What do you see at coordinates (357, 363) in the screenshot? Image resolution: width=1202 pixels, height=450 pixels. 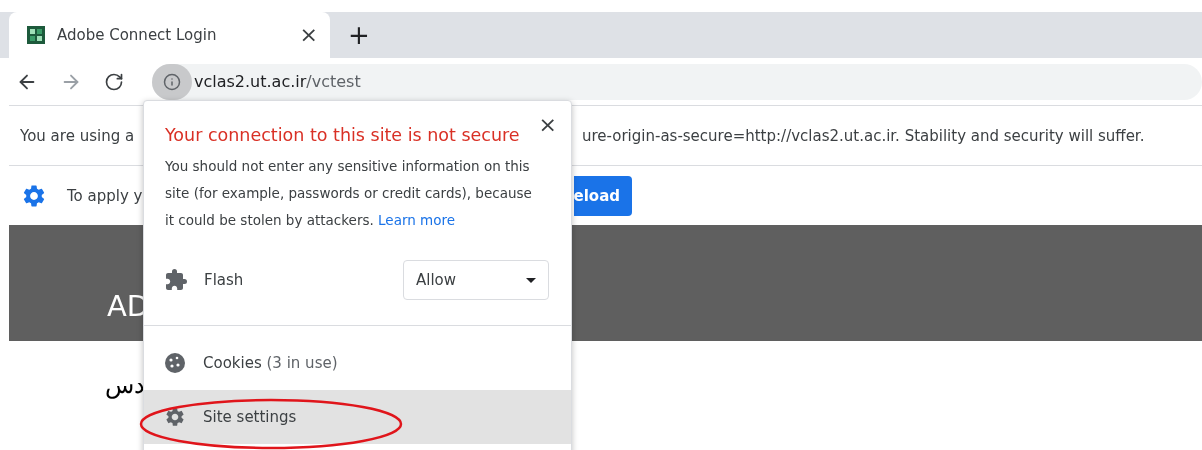 I see `popup-menu-item: Cookies (3 in use)` at bounding box center [357, 363].